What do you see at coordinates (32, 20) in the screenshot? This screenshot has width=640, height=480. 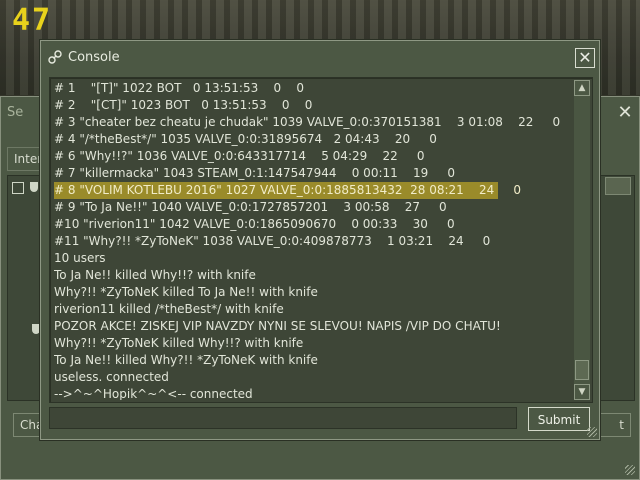 I see `fps-counter: 47` at bounding box center [32, 20].